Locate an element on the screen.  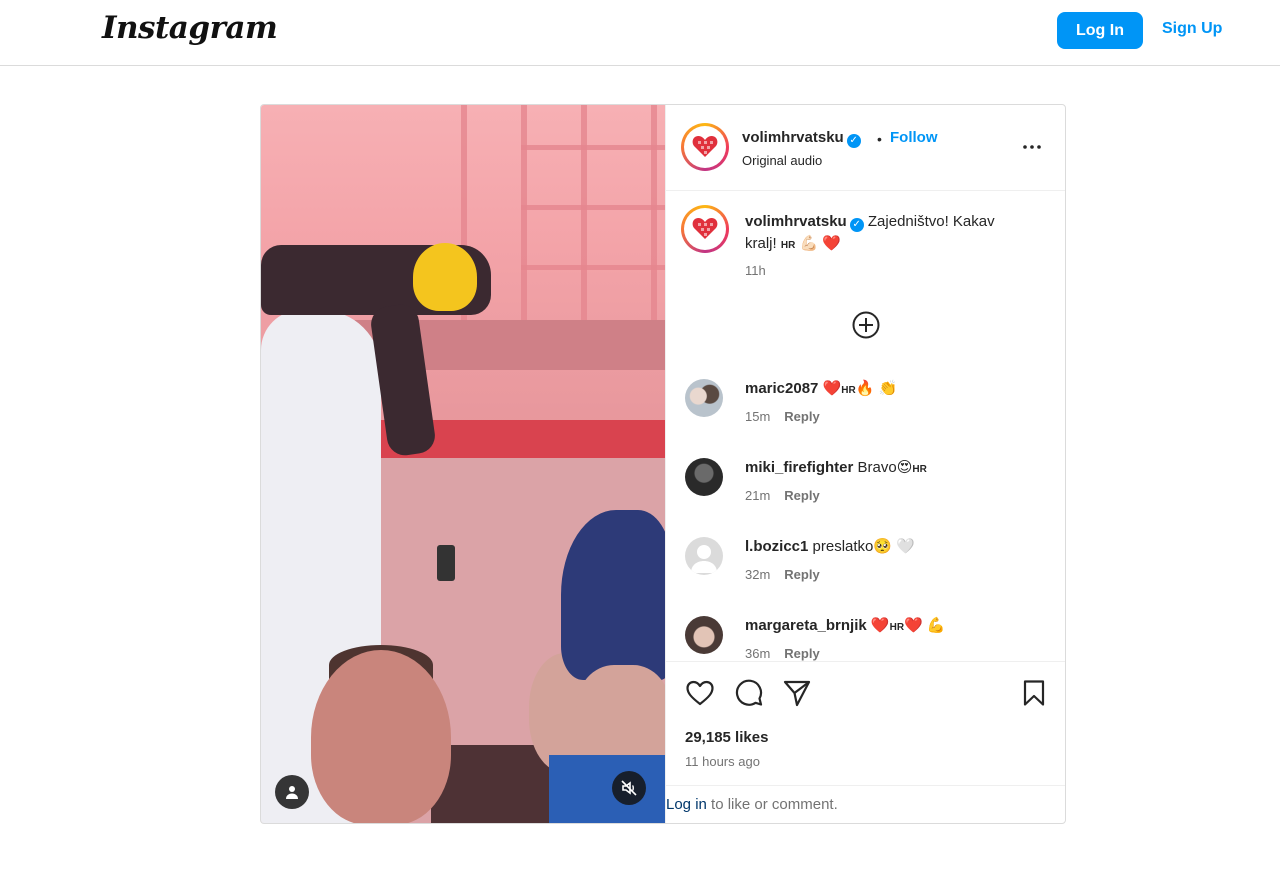
comment-text: Bravo😍 is located at coordinates (885, 467).